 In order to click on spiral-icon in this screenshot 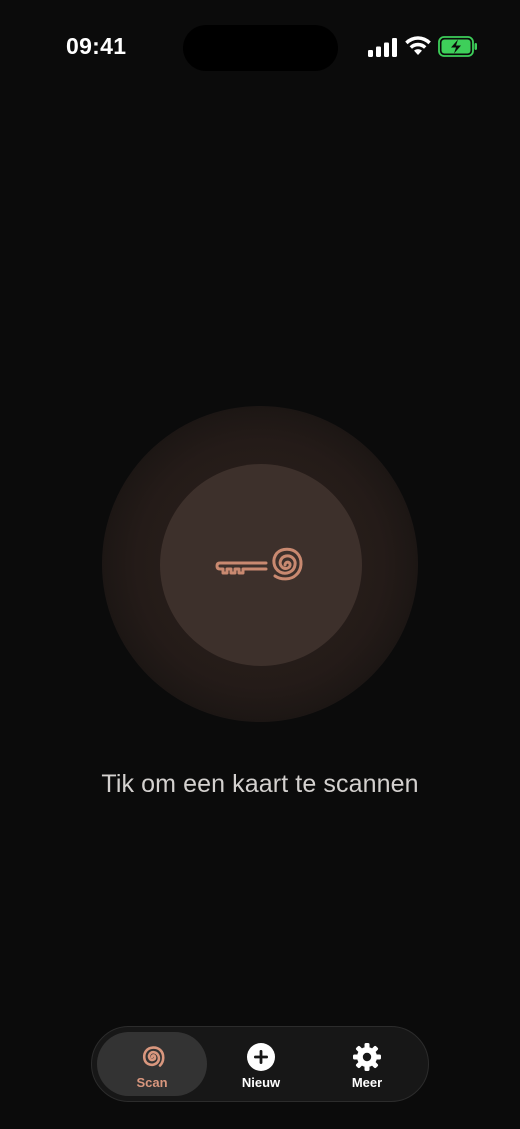, I will do `click(153, 1056)`.